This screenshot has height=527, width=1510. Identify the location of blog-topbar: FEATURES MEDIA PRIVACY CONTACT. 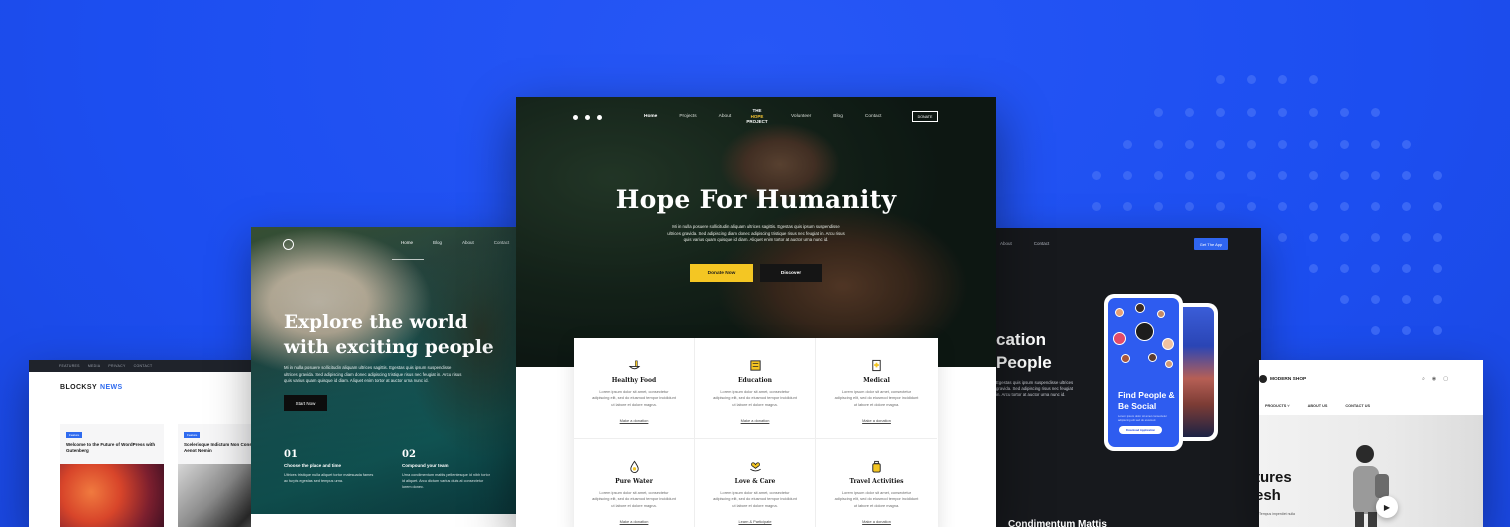
(149, 366).